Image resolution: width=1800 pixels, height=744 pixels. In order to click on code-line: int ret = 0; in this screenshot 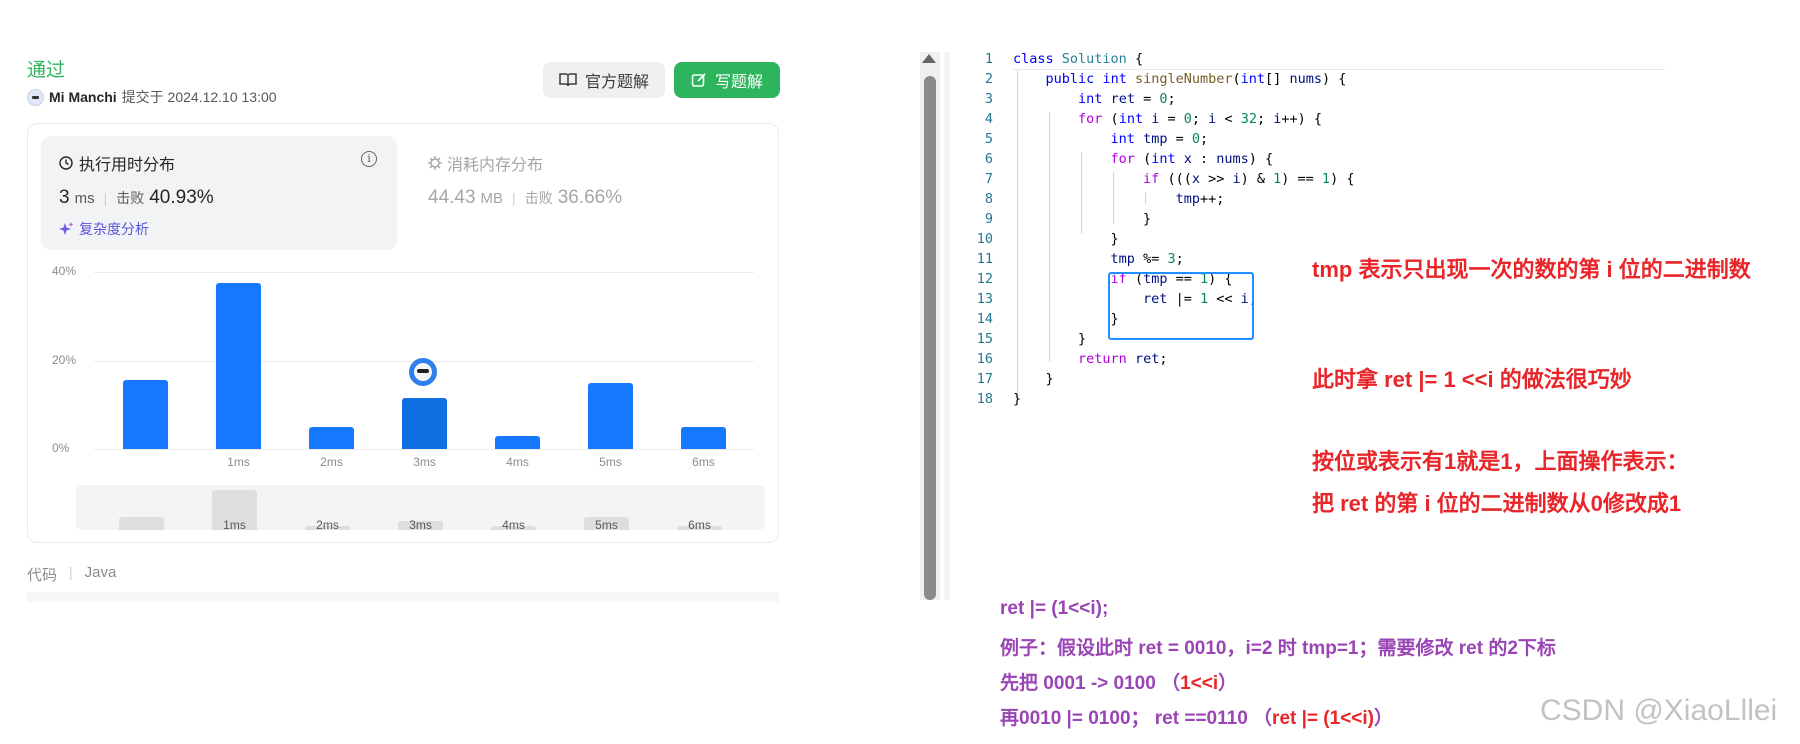, I will do `click(1127, 99)`.